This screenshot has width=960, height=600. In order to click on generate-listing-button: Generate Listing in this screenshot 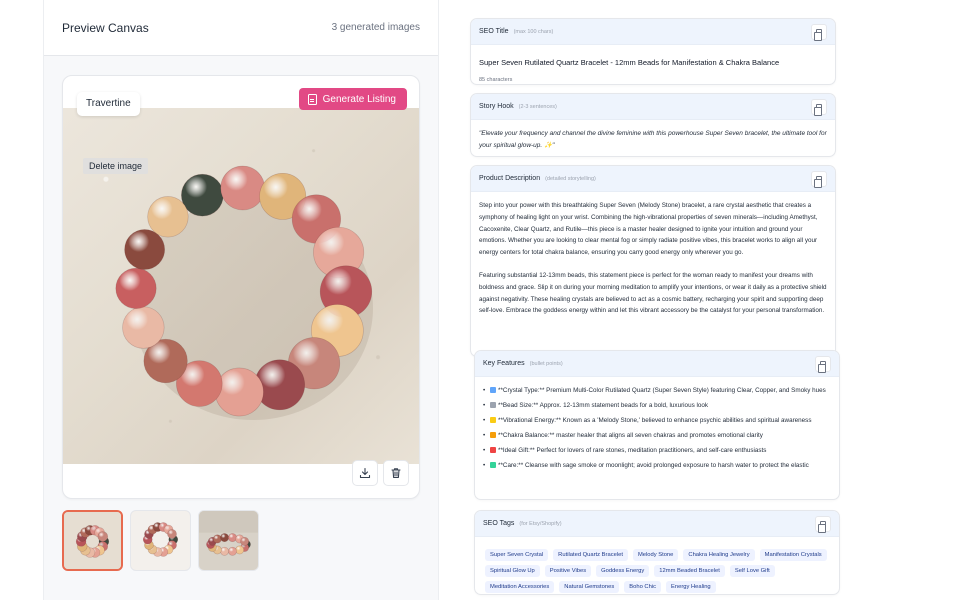, I will do `click(352, 99)`.